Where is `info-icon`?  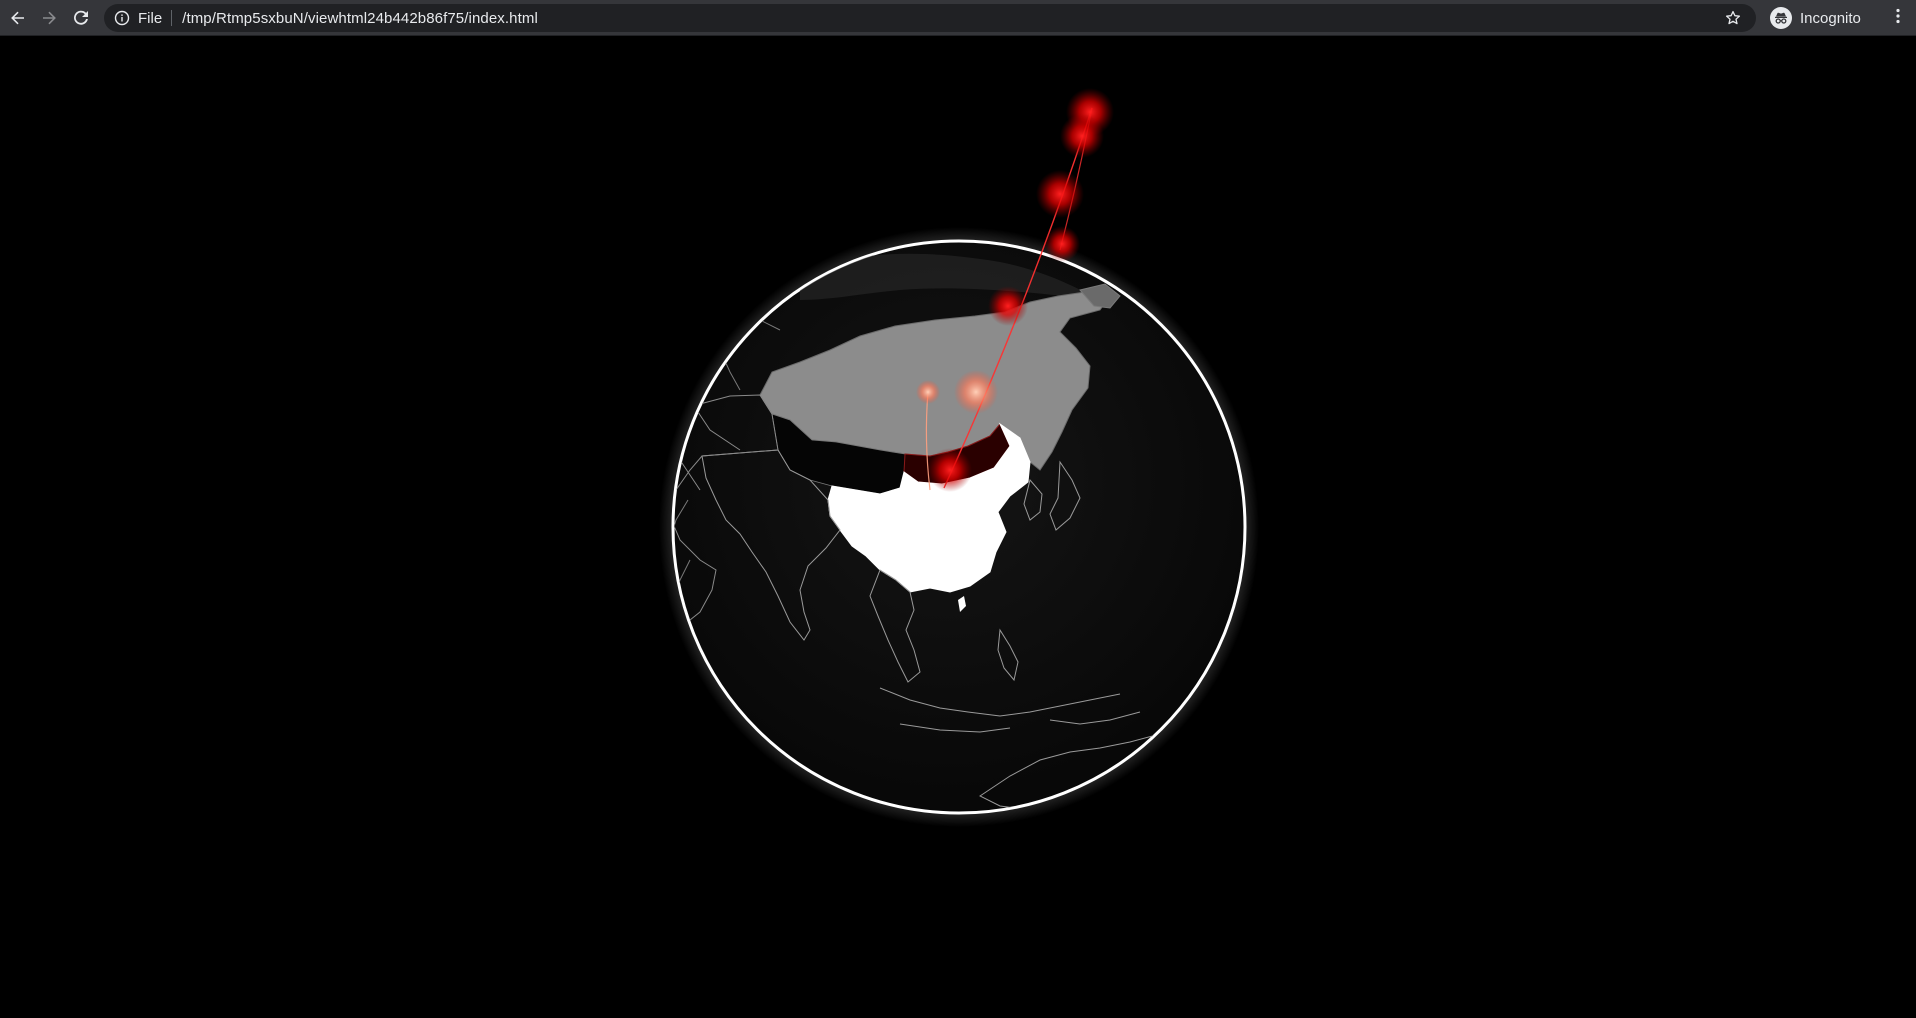
info-icon is located at coordinates (122, 18).